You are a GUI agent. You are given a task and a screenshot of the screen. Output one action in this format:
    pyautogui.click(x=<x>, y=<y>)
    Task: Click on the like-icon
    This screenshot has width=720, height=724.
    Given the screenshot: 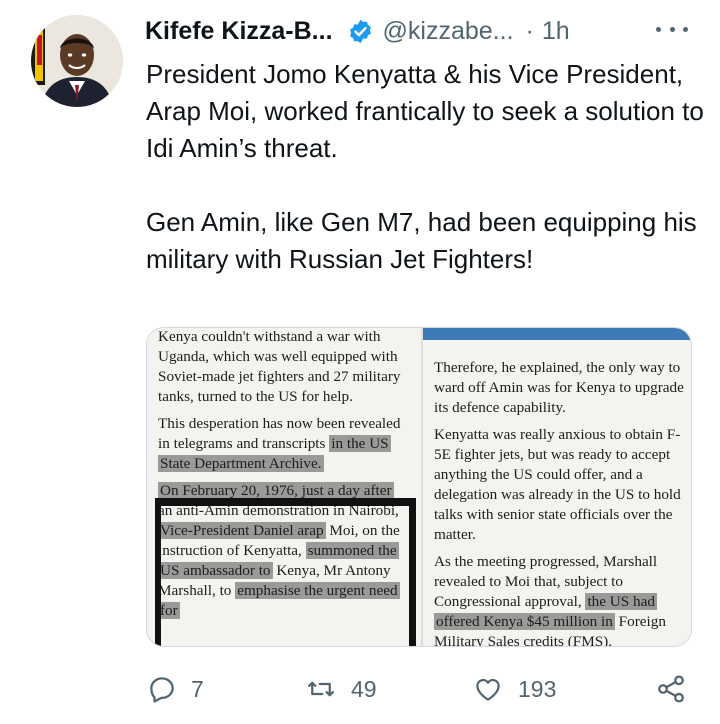 What is the action you would take?
    pyautogui.click(x=488, y=689)
    